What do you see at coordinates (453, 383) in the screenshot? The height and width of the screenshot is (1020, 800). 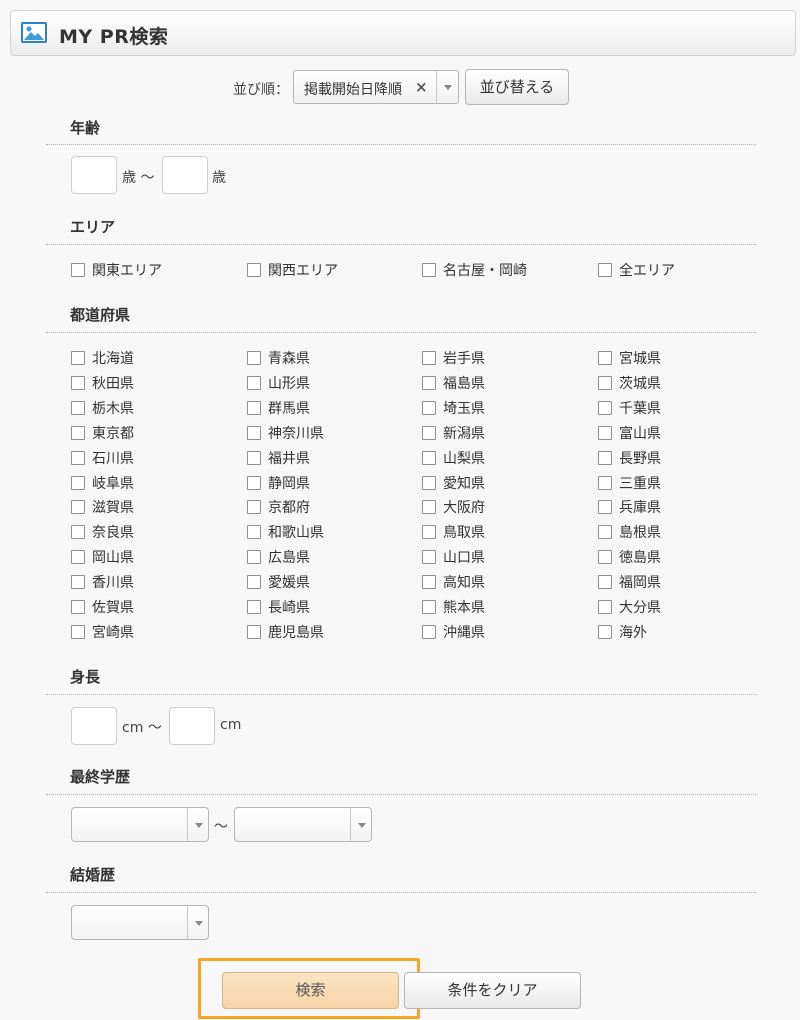 I see `prefecture-checkbox-item: 福島県` at bounding box center [453, 383].